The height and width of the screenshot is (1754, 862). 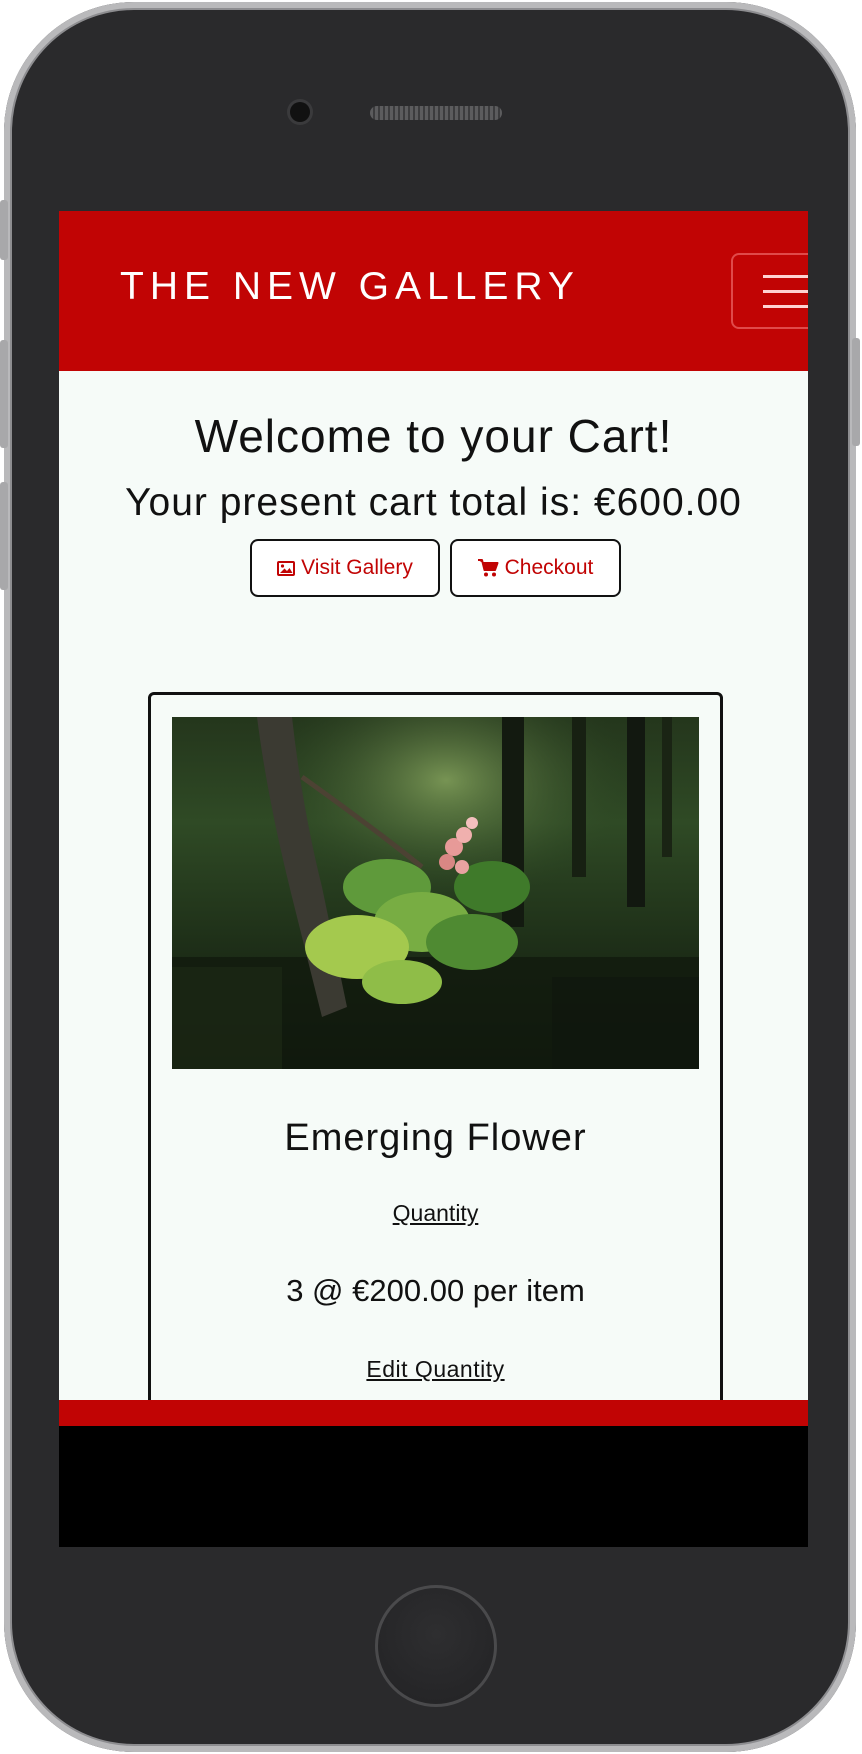 I want to click on image-icon, so click(x=286, y=568).